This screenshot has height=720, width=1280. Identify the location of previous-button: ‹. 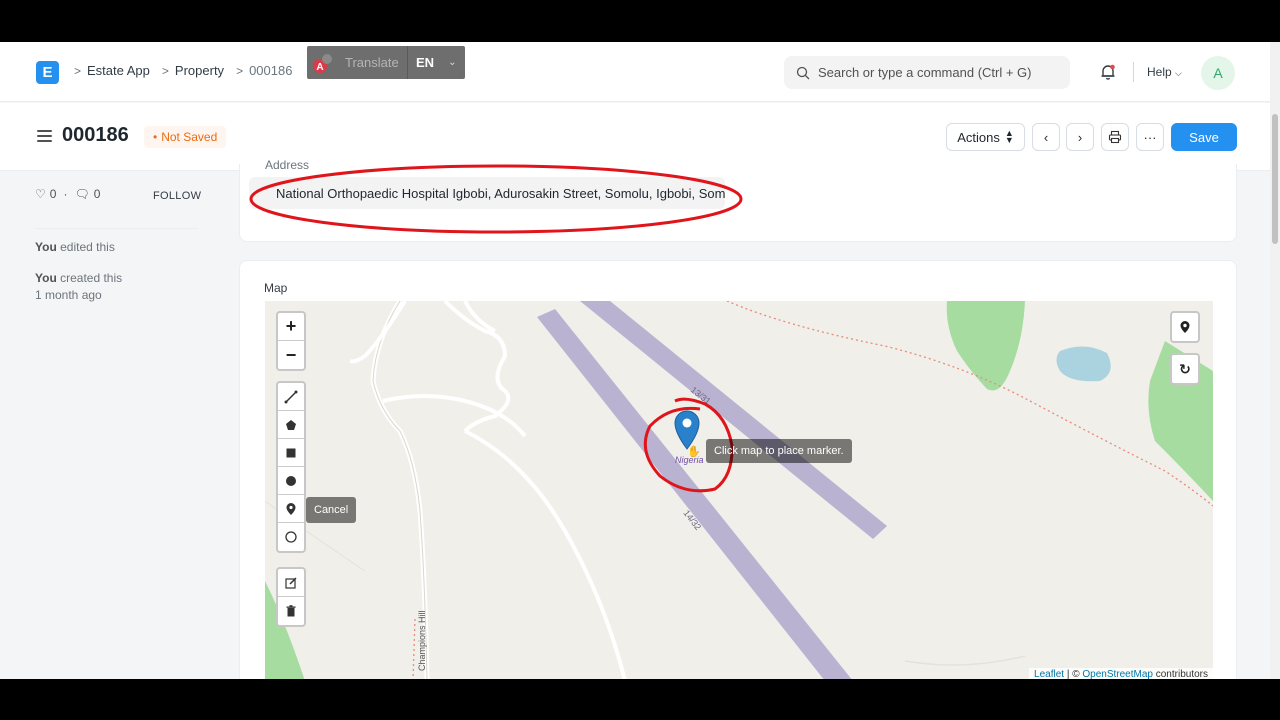
(1046, 137).